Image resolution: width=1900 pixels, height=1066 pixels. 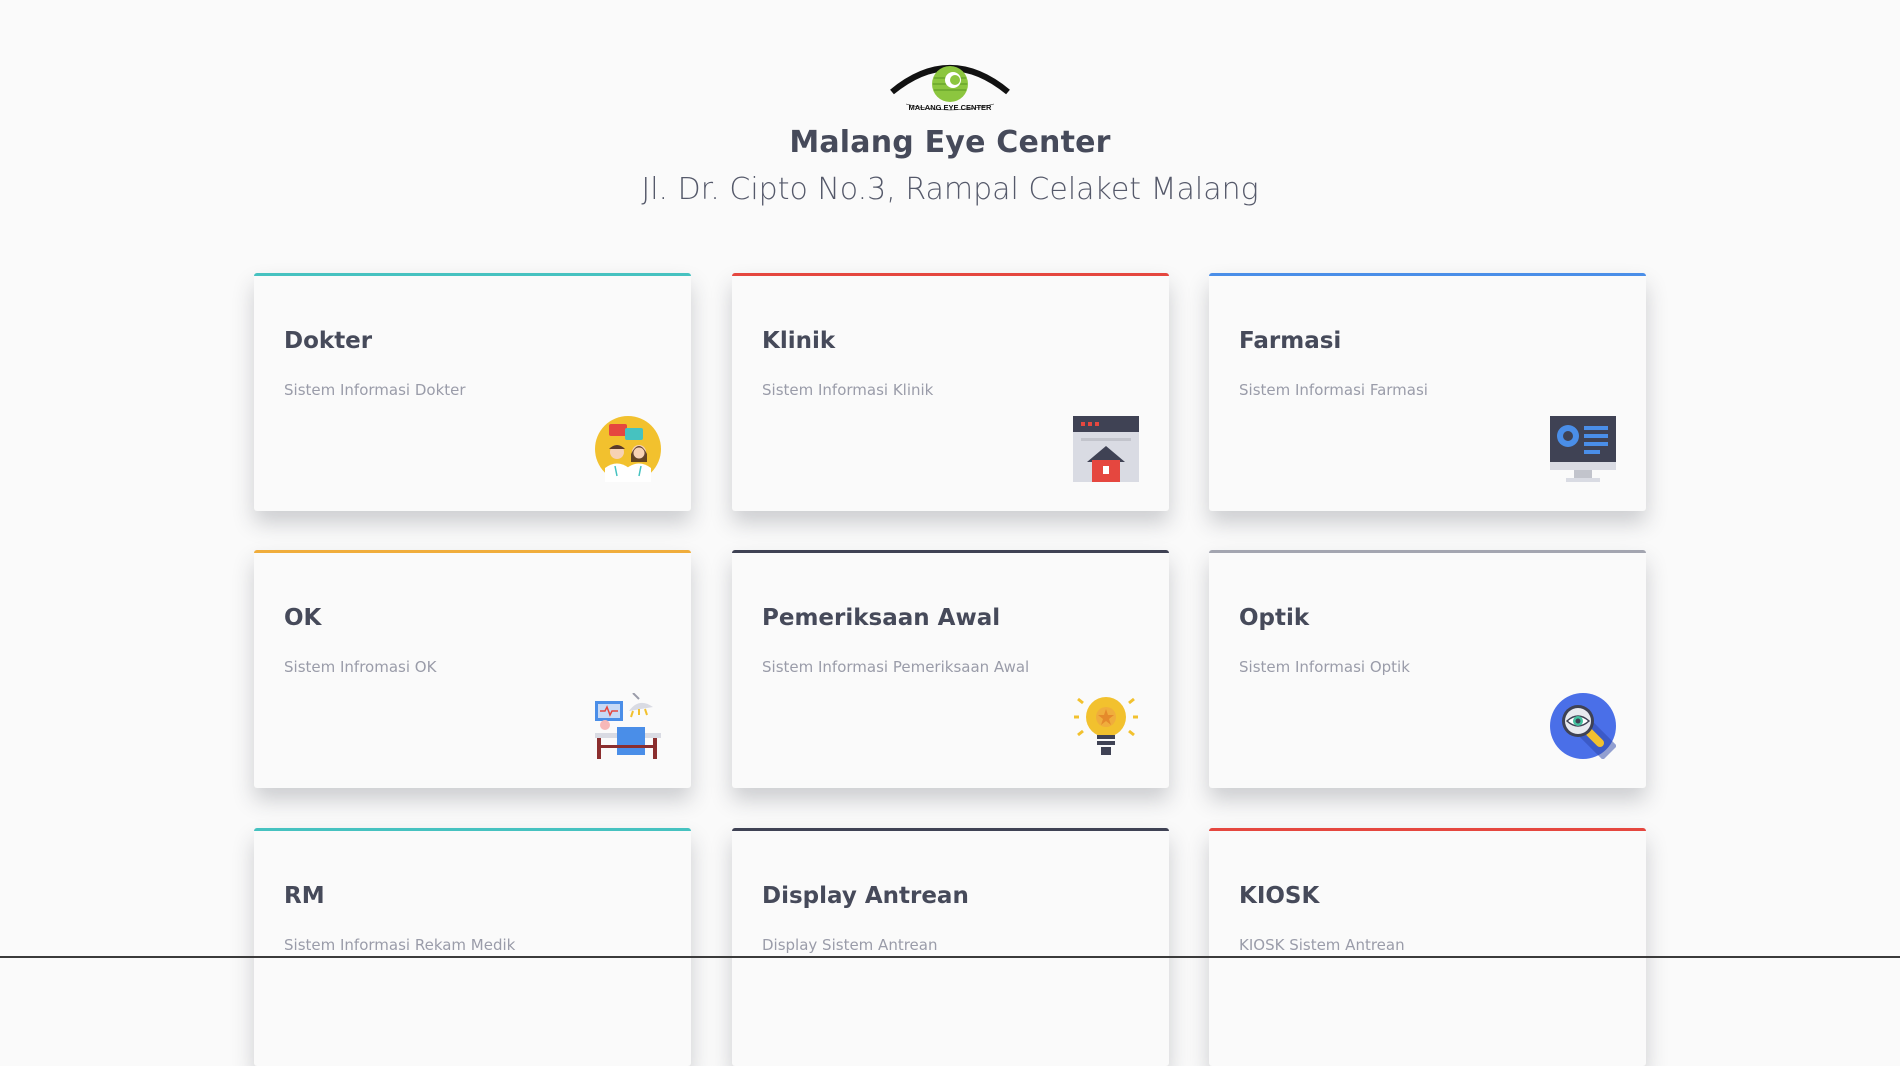 I want to click on card-description: Sistem Informasi Rekam Medik, so click(x=400, y=945).